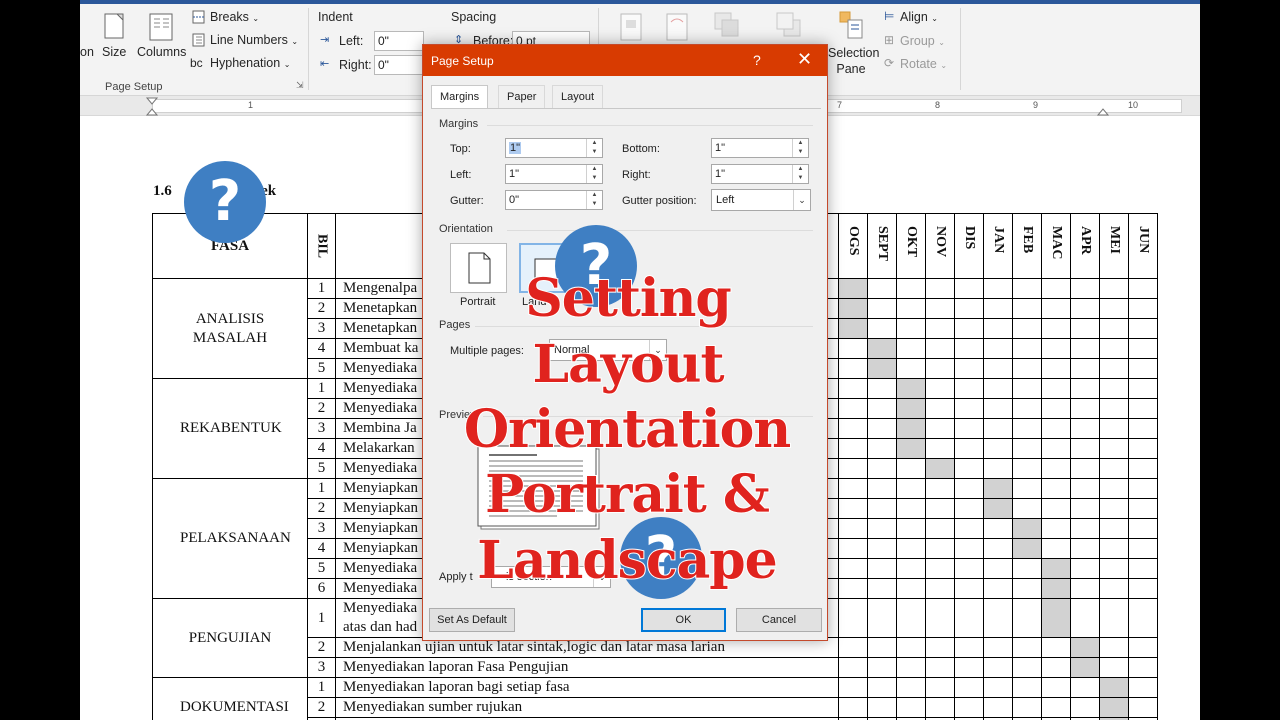  Describe the element at coordinates (235, 538) in the screenshot. I see `phase-name-text: PELAKSANAAN` at that location.